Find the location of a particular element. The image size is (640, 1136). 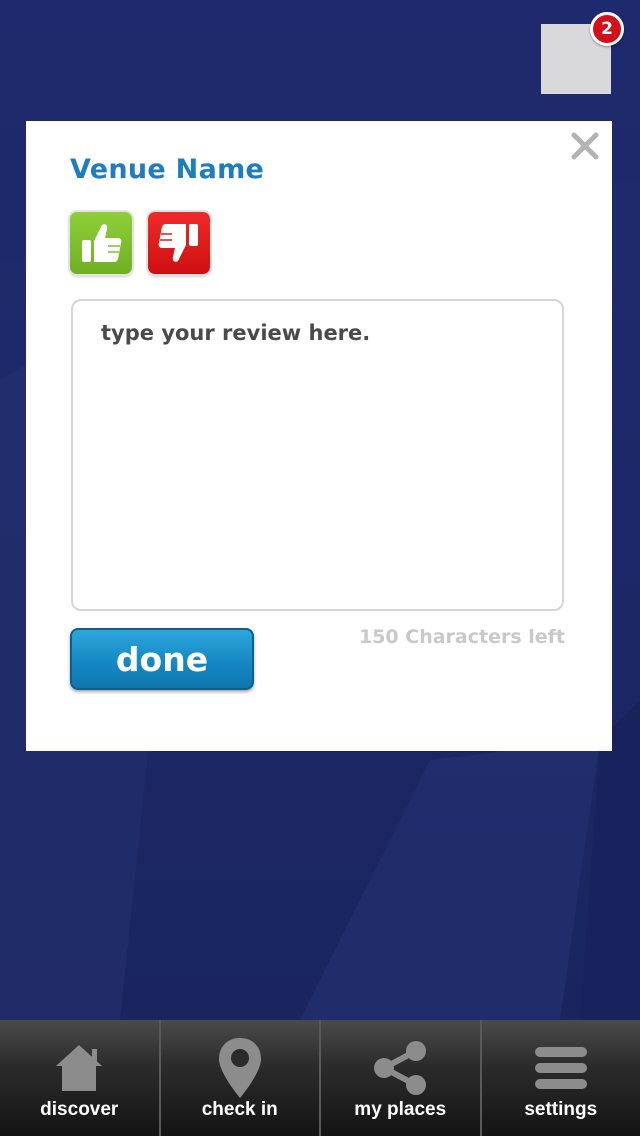

tab-check-in: check in is located at coordinates (241, 1078).